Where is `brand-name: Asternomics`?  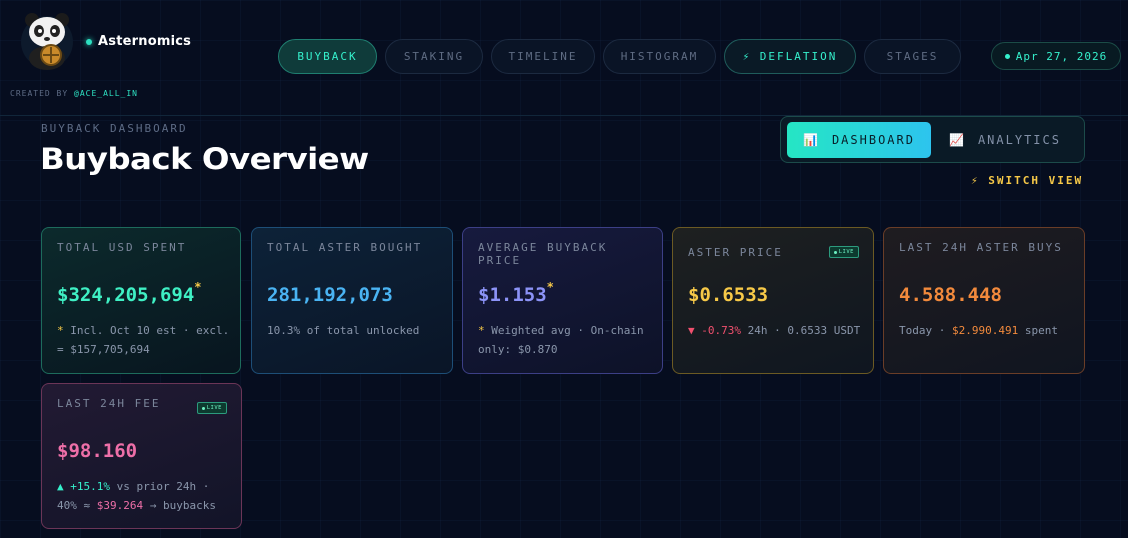
brand-name: Asternomics is located at coordinates (145, 41).